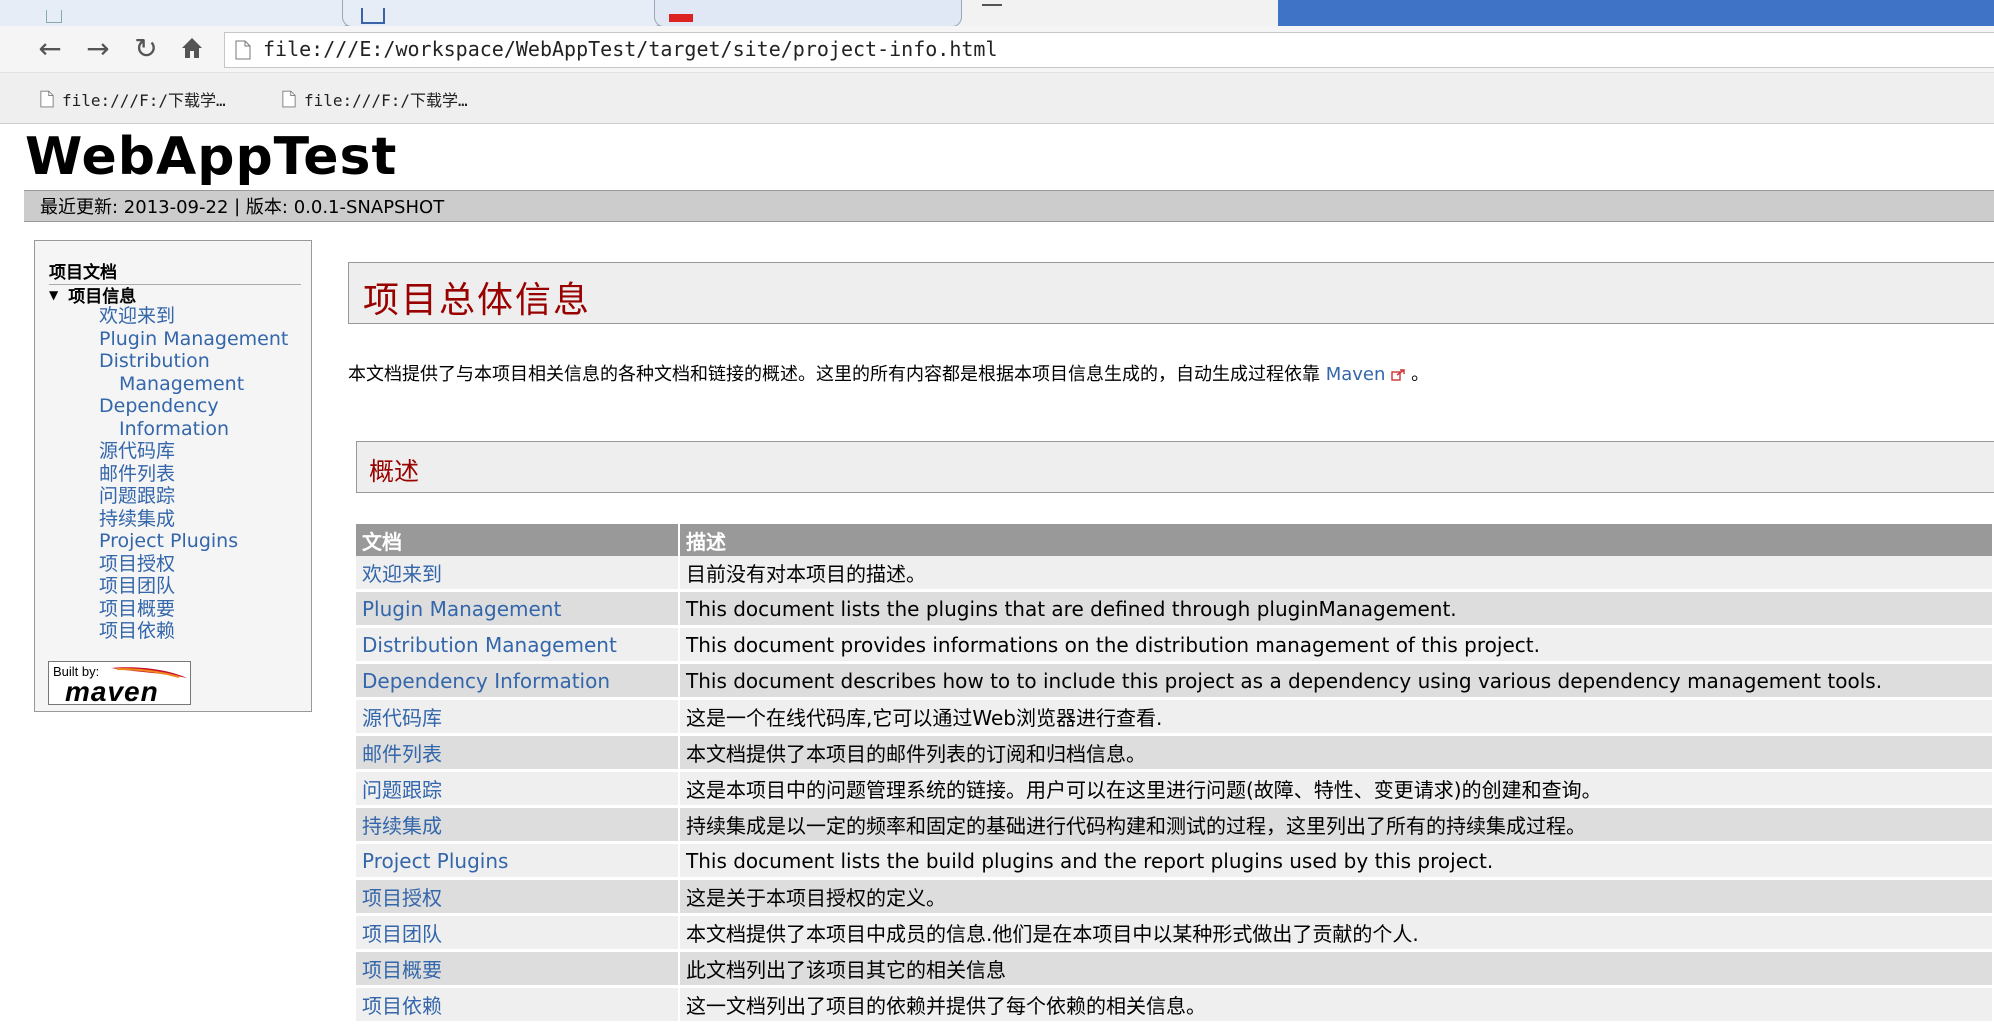  Describe the element at coordinates (402, 754) in the screenshot. I see `document-link: 邮件列表` at that location.